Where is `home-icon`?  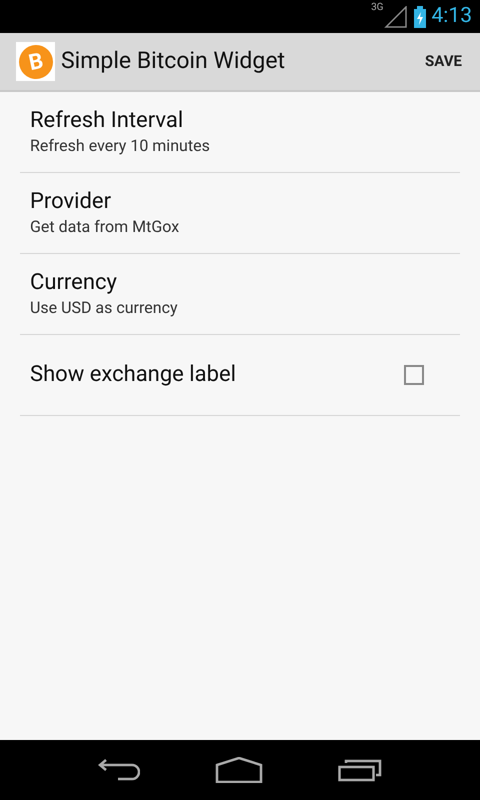 home-icon is located at coordinates (238, 770).